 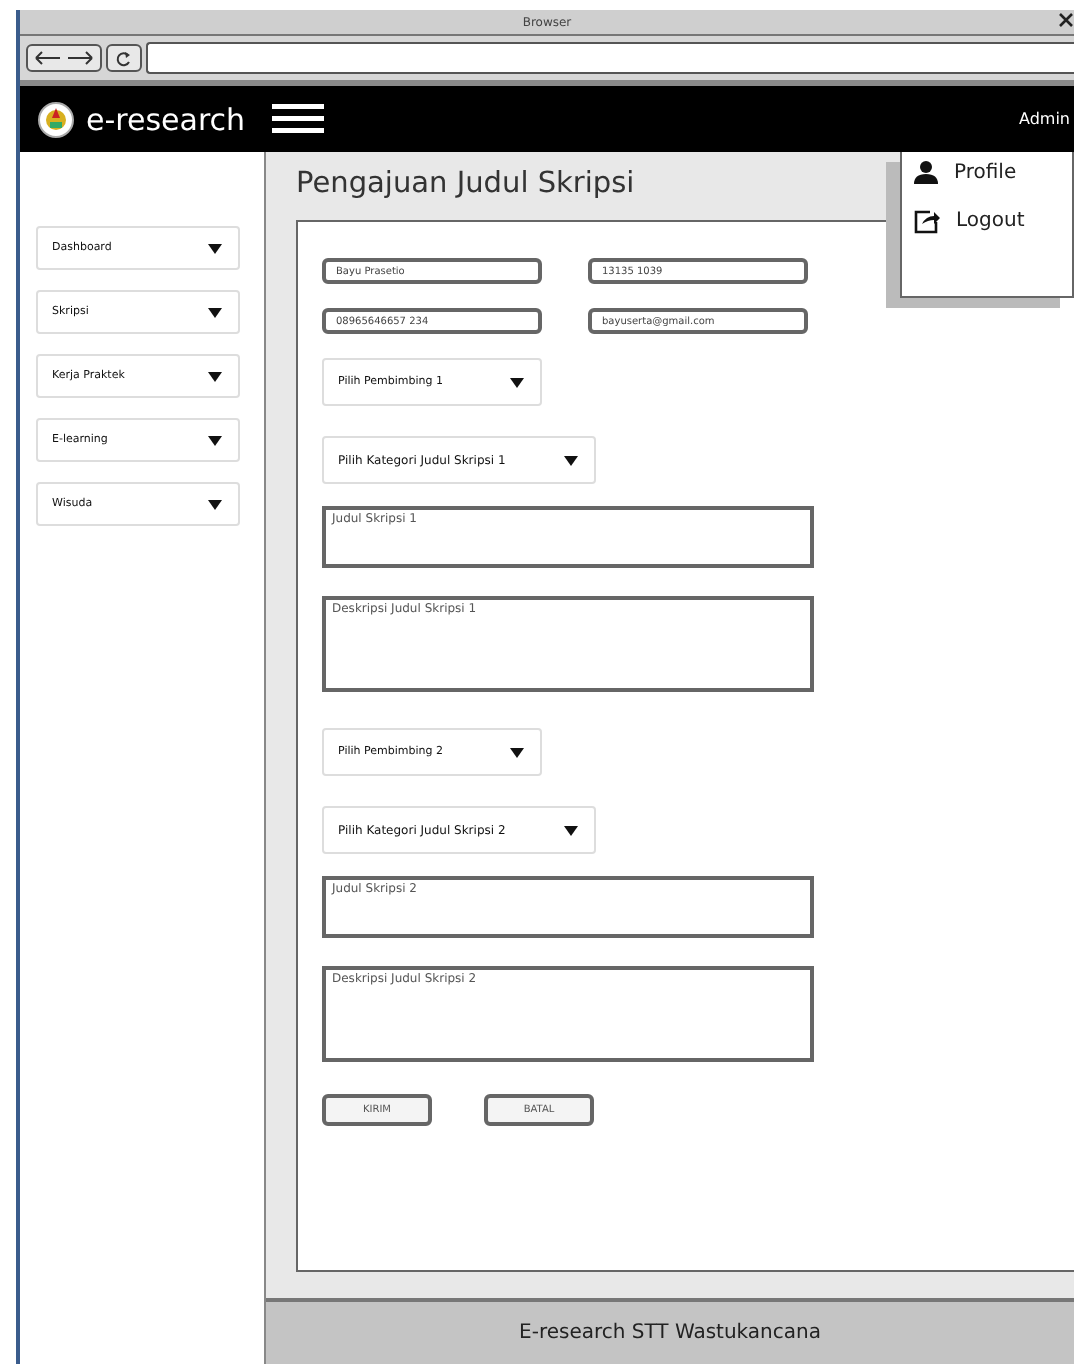 I want to click on close-icon, so click(x=1066, y=20).